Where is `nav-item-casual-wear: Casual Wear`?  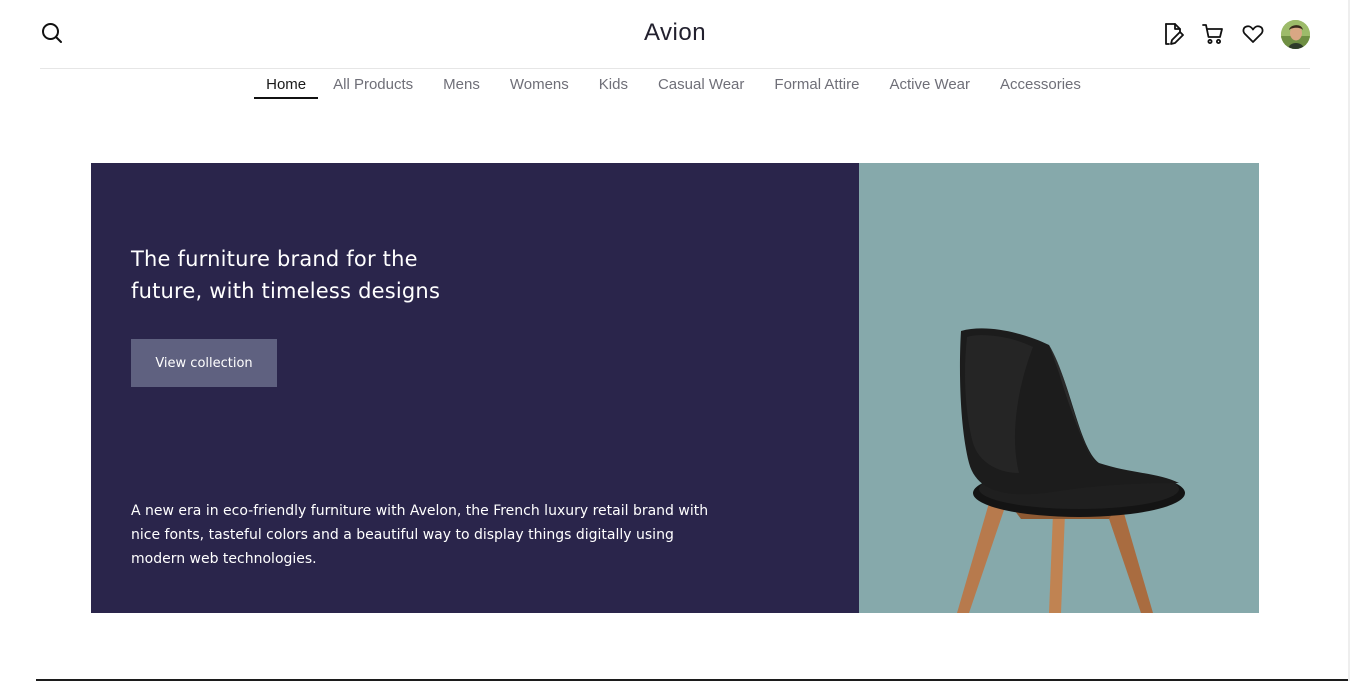 nav-item-casual-wear: Casual Wear is located at coordinates (701, 84).